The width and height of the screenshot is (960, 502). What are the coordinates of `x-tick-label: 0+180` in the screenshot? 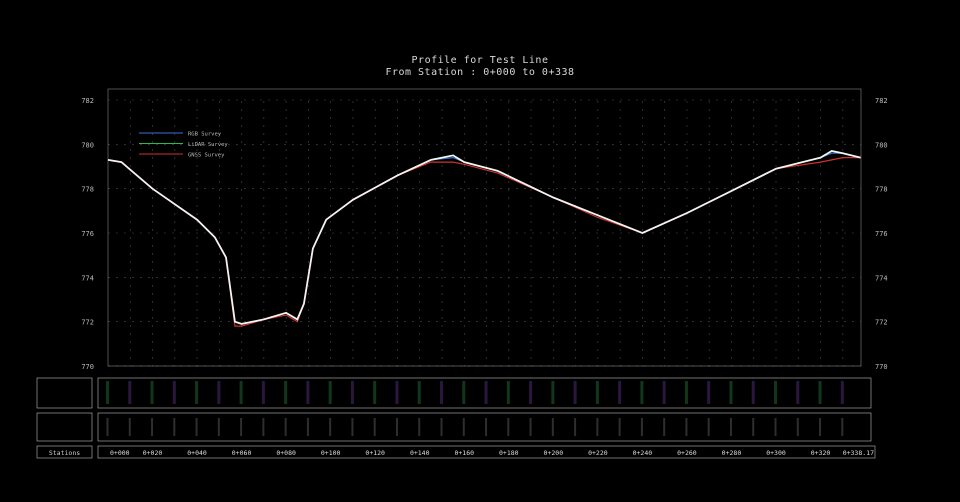 It's located at (509, 453).